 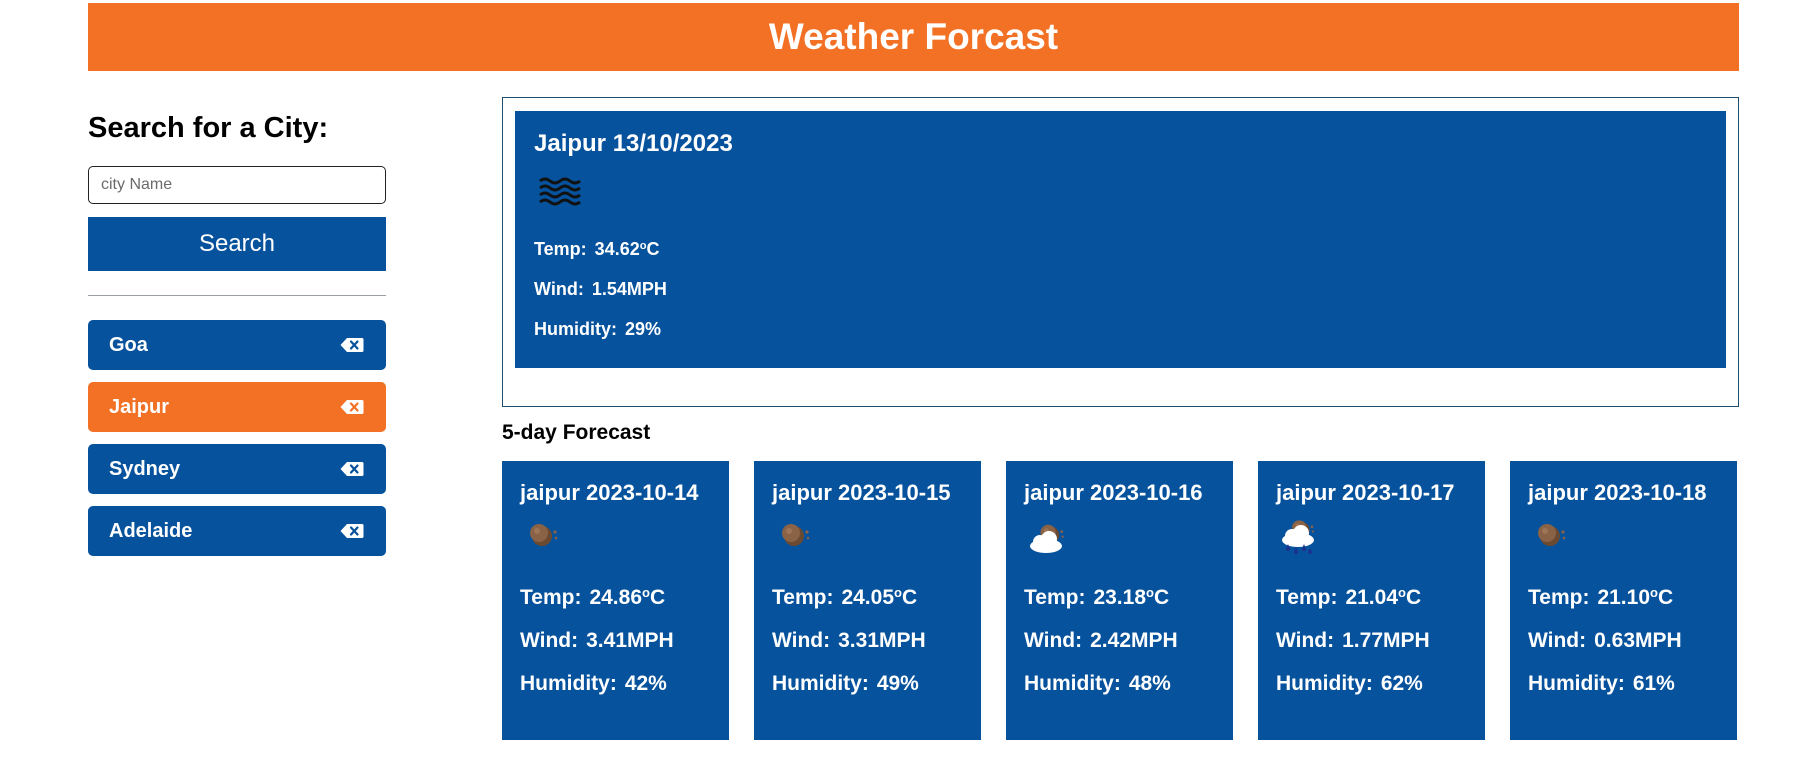 I want to click on app-header: Weather Forcast, so click(x=913, y=37).